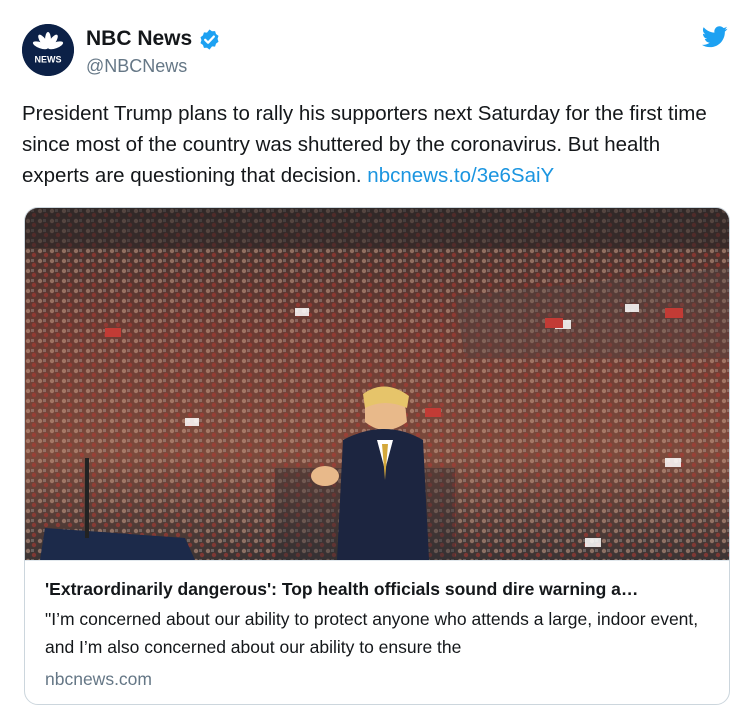 The width and height of the screenshot is (750, 715). Describe the element at coordinates (48, 60) in the screenshot. I see `avatar-label: NEWS` at that location.